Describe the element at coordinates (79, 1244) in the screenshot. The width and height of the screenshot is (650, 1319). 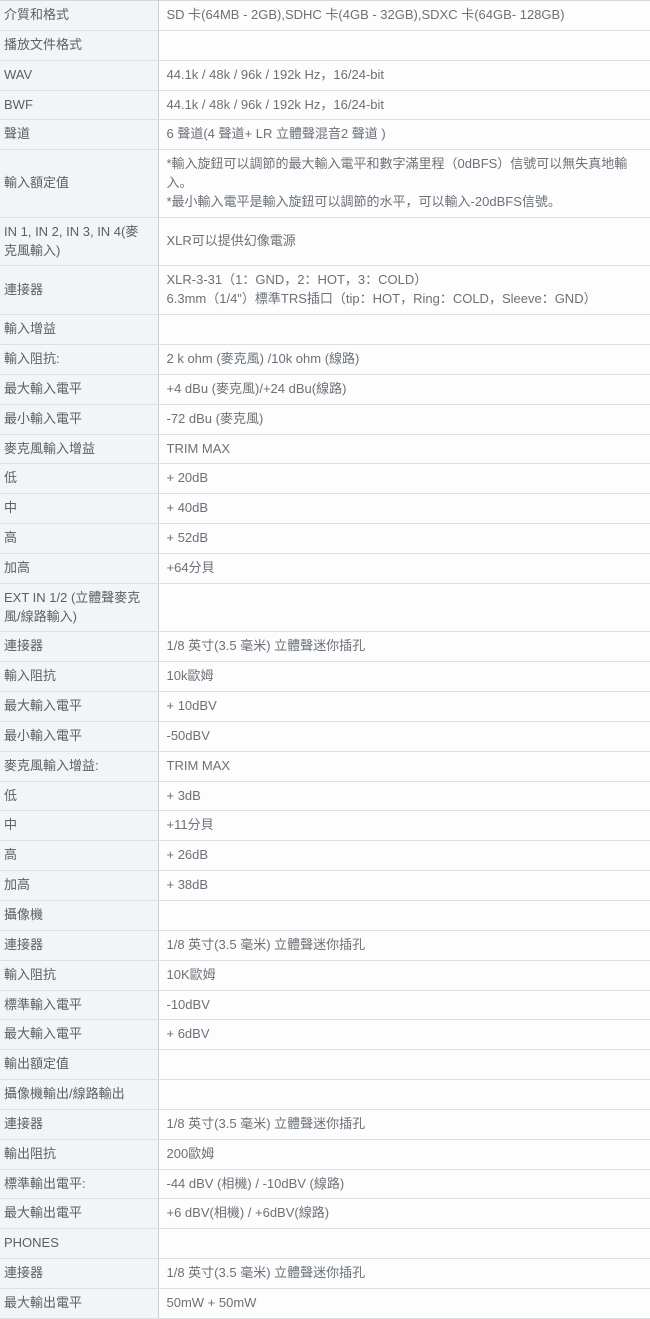
I see `section-header-label: PHONES` at that location.